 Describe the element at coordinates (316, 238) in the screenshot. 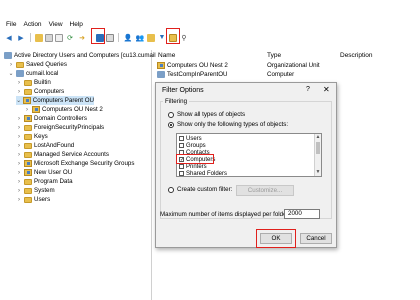

I see `cancel-button: Cancel` at that location.